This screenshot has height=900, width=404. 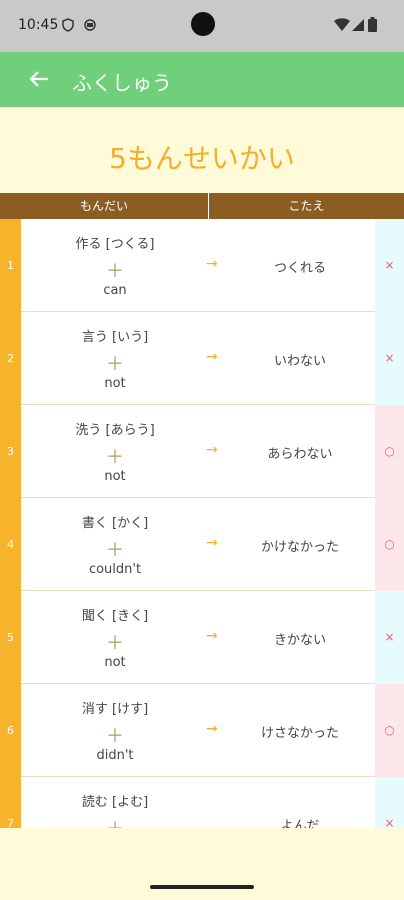 What do you see at coordinates (202, 730) in the screenshot?
I see `table-row: 6 消す [けす] ＋ didn't → けさなかった ○` at bounding box center [202, 730].